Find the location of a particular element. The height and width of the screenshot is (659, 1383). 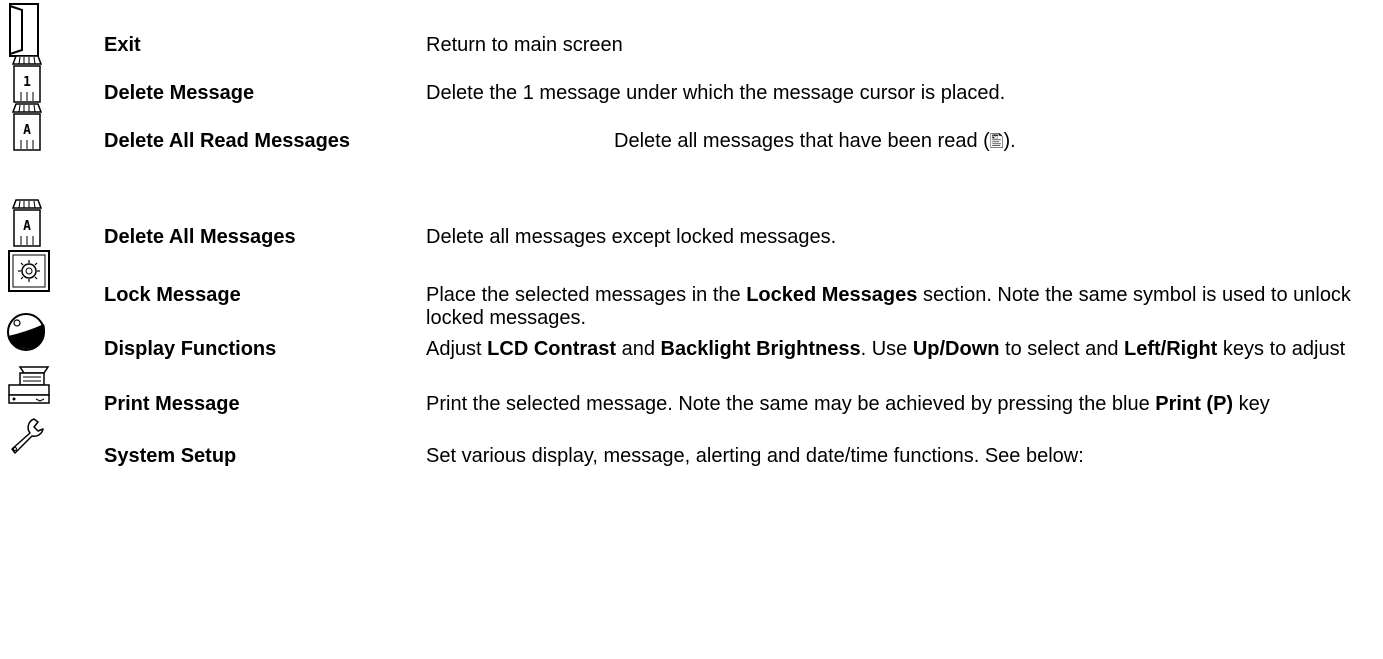

printer-icon is located at coordinates (29, 385).